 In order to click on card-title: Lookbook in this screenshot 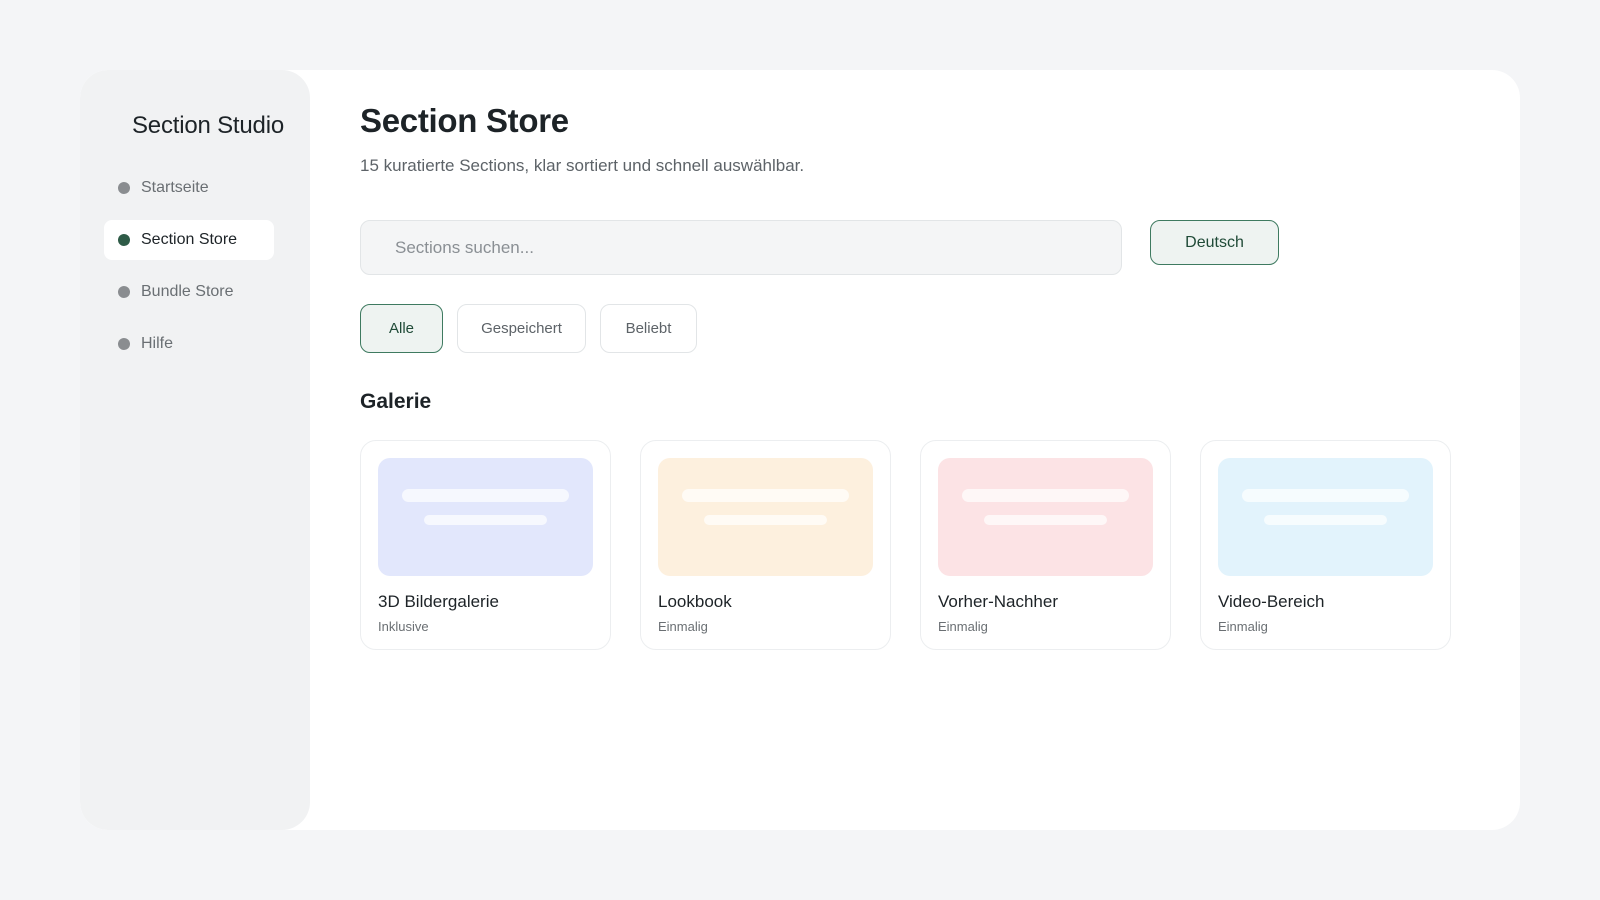, I will do `click(695, 601)`.